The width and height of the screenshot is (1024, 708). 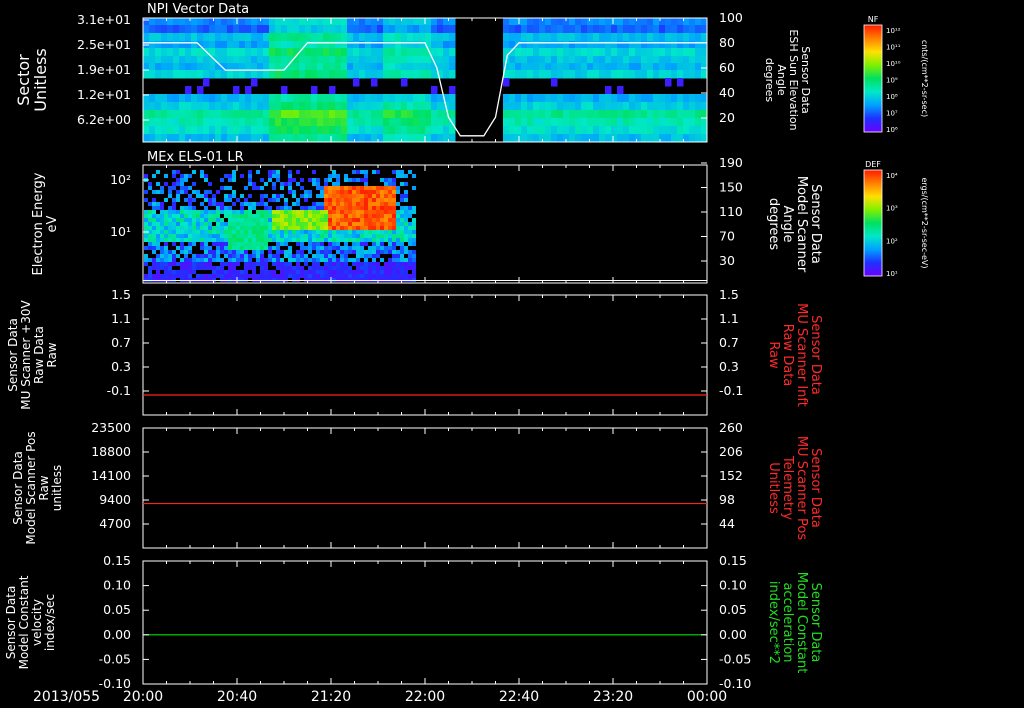 I want to click on colorbar-tick-label: 10⁷, so click(x=892, y=114).